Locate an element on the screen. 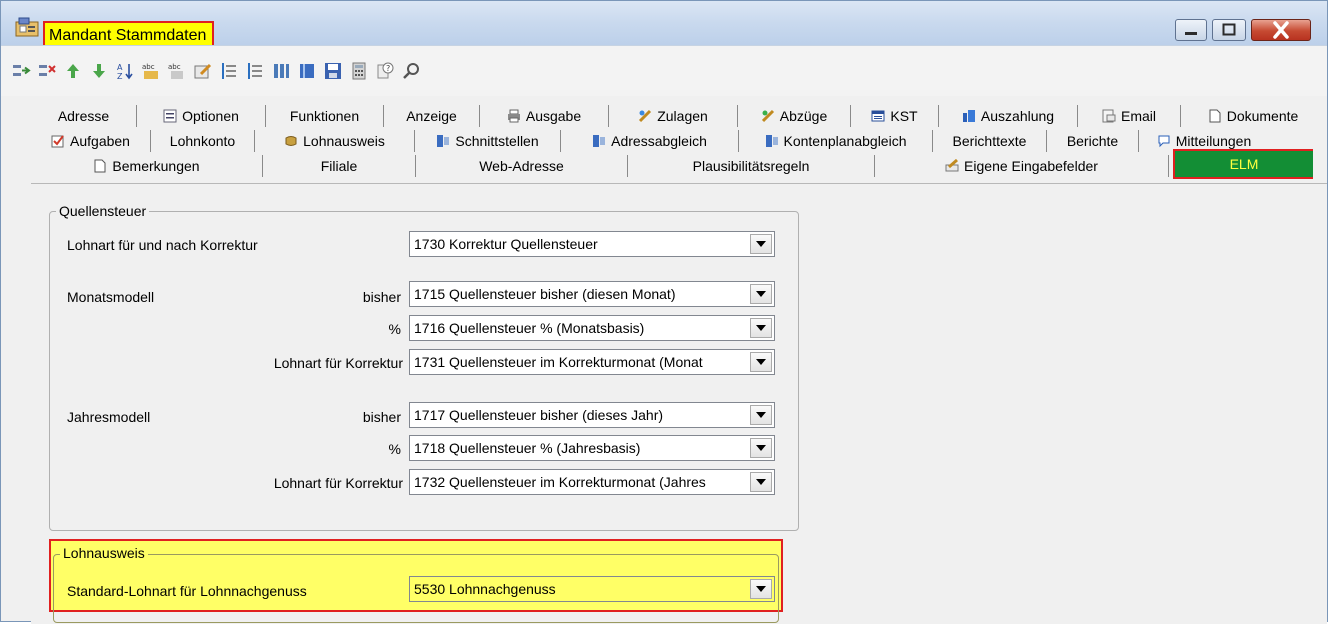 Image resolution: width=1328 pixels, height=624 pixels. tab-ausgabe: Ausgabe is located at coordinates (544, 116).